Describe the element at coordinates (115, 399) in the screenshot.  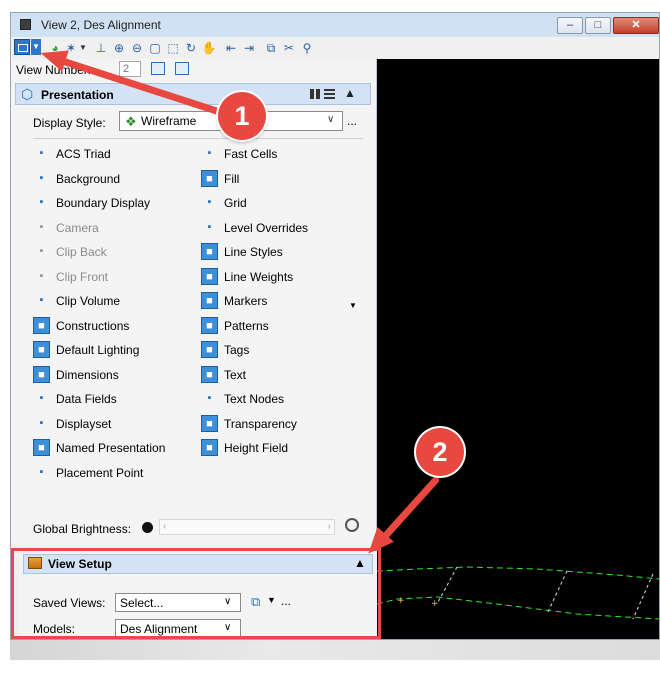
I see `presentation-toggle-data-fields: ▪ Data Fields` at that location.